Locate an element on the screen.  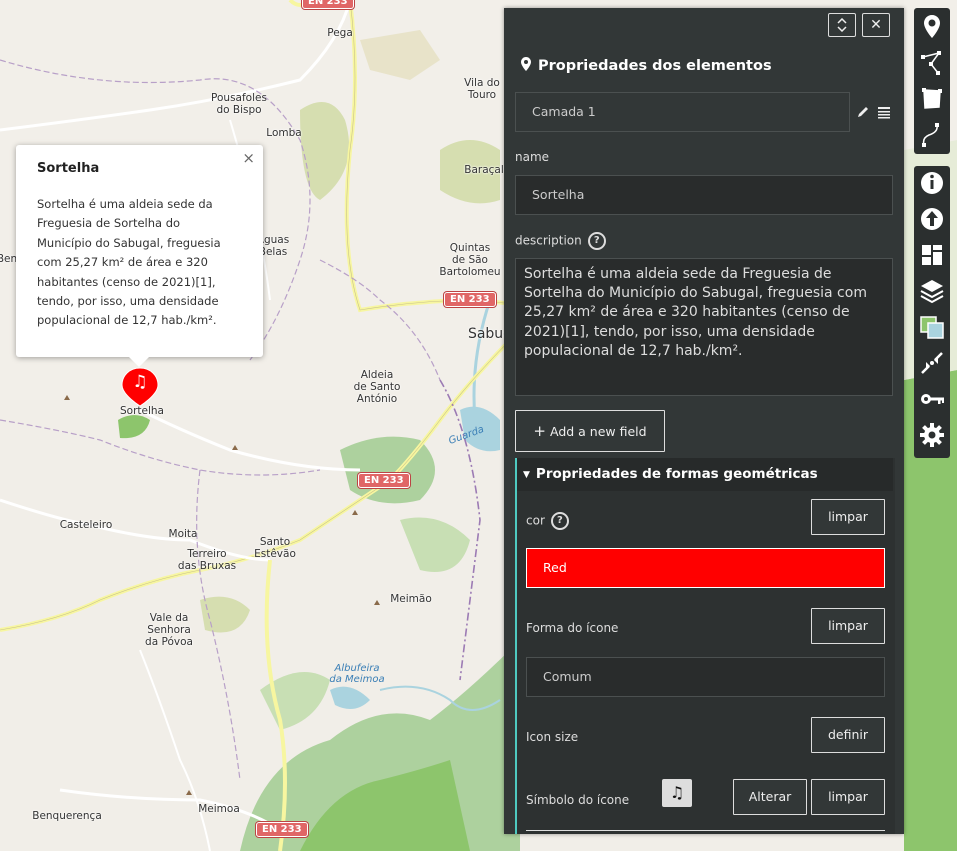
table-icon is located at coordinates (884, 112).